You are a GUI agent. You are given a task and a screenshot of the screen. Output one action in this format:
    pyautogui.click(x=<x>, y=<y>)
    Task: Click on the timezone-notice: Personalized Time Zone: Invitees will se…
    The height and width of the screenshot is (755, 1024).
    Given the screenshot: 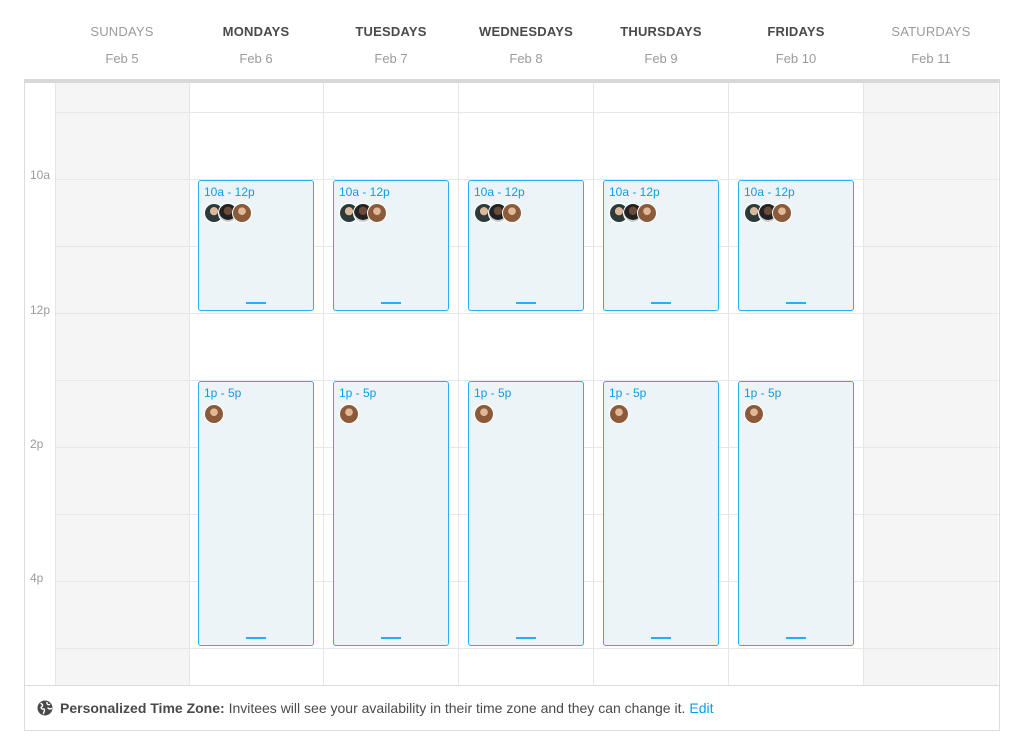 What is the action you would take?
    pyautogui.click(x=512, y=707)
    